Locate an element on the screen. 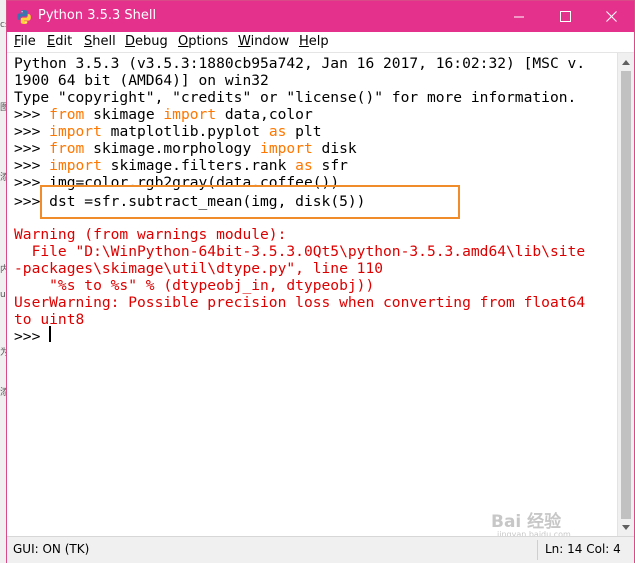 The image size is (635, 563). menu-debug: Debug is located at coordinates (146, 41).